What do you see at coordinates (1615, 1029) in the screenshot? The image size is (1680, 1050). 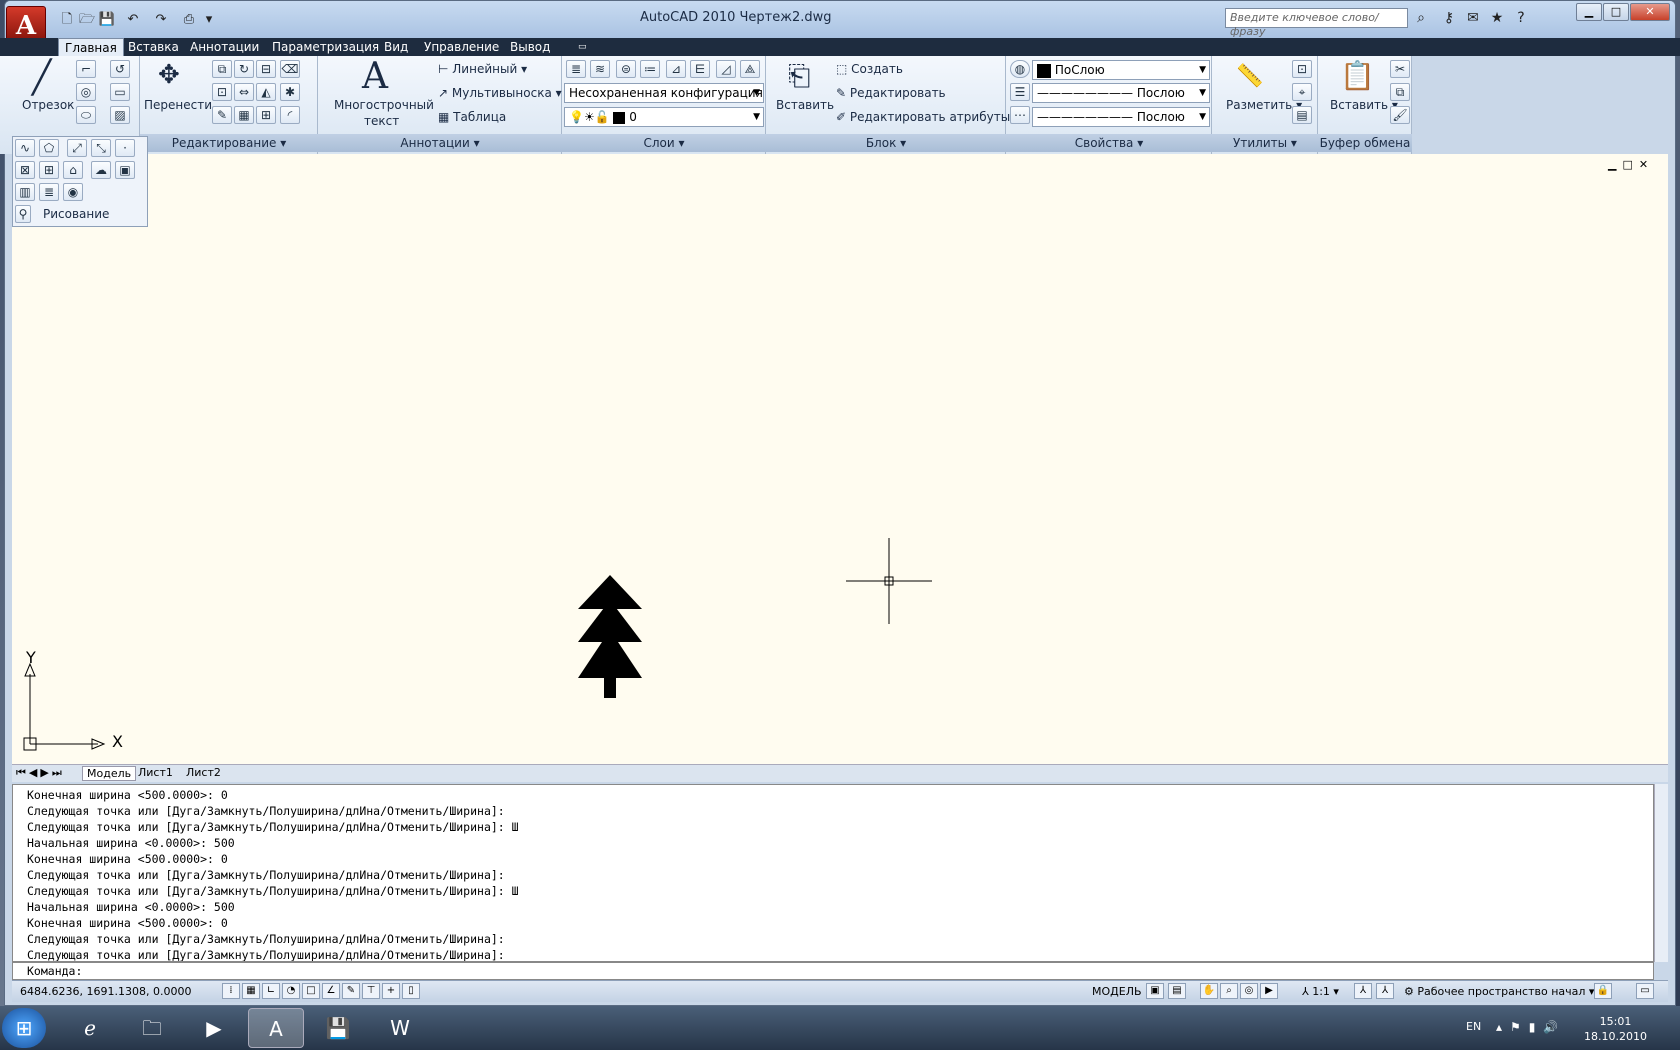 I see `clock: 15:01 18.10.2010` at bounding box center [1615, 1029].